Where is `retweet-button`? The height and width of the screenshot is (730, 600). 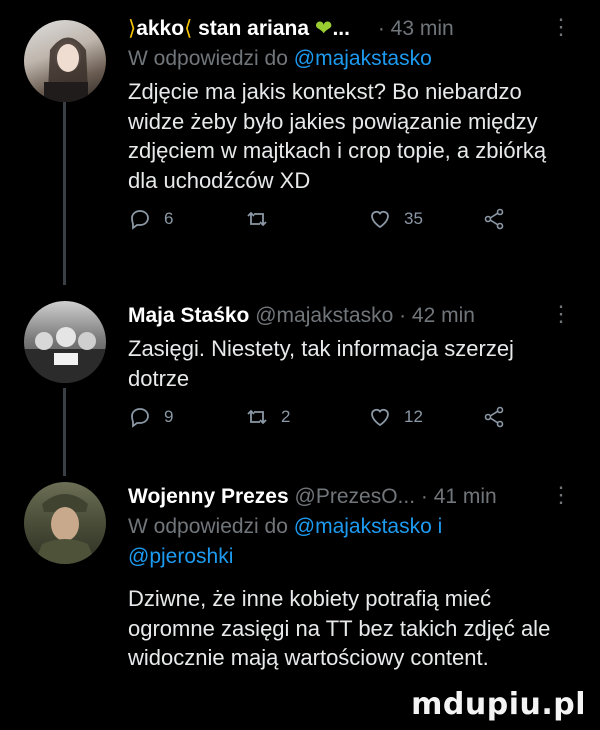 retweet-button is located at coordinates (263, 219).